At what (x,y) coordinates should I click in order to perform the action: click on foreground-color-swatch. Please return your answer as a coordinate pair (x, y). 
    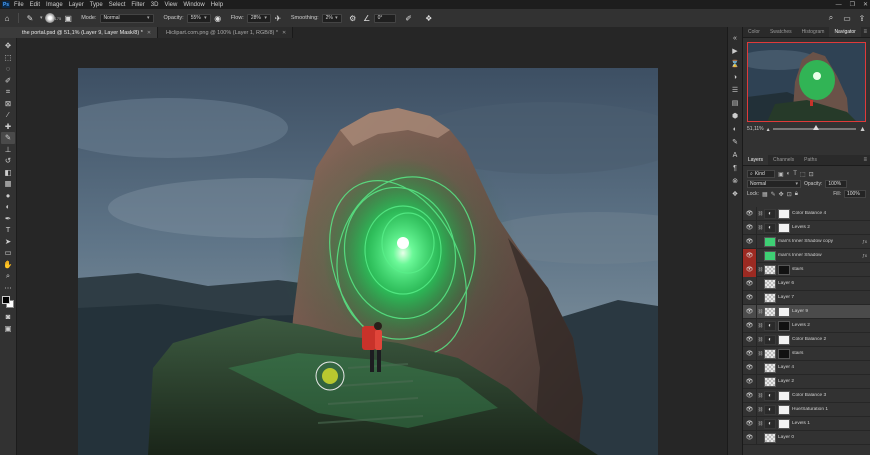
    Looking at the image, I should click on (6, 300).